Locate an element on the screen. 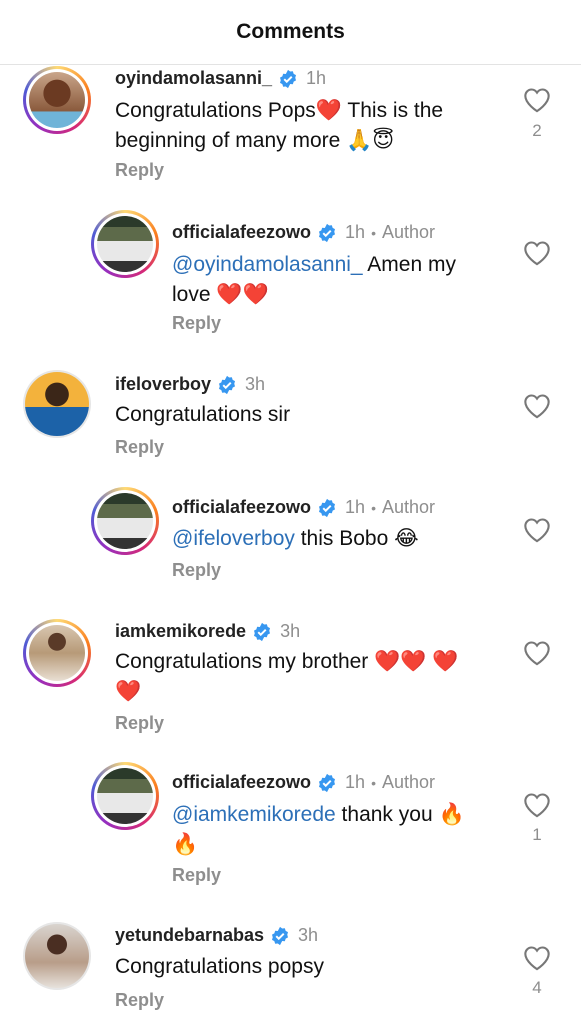 Image resolution: width=581 pixels, height=1024 pixels. comments-header: Comments is located at coordinates (290, 32).